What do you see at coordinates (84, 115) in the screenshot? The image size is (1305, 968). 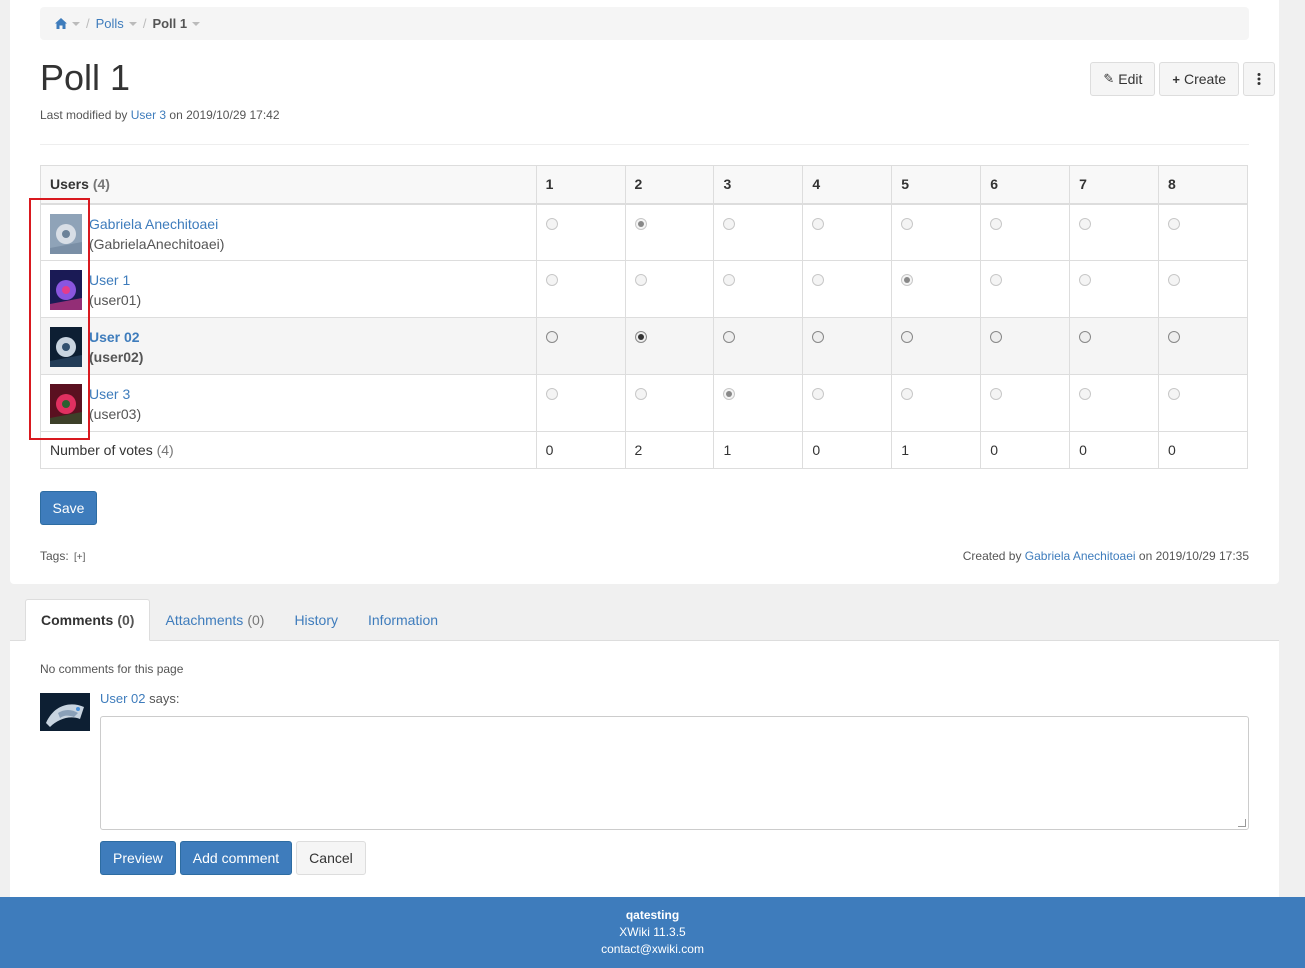 I see `modified-prefix: Last modified by` at bounding box center [84, 115].